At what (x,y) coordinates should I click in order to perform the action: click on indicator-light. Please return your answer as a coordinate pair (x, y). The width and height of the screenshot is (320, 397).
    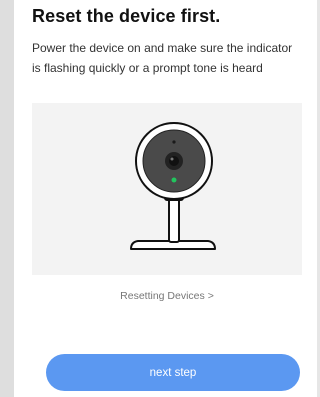
    Looking at the image, I should click on (174, 180).